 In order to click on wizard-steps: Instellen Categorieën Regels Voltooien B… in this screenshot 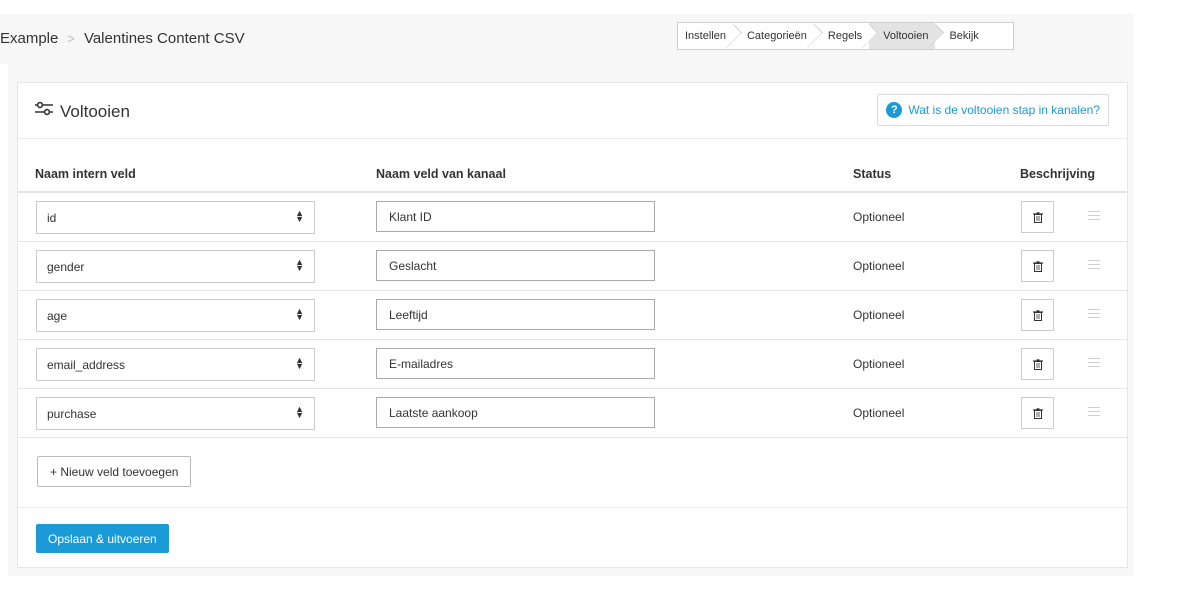, I will do `click(845, 36)`.